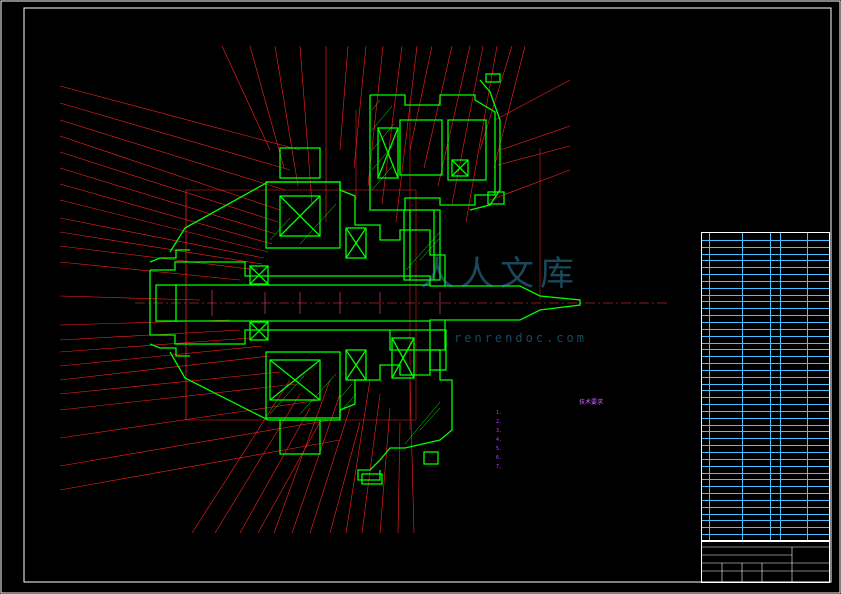 The image size is (841, 594). I want to click on note-line: 5., so click(499, 449).